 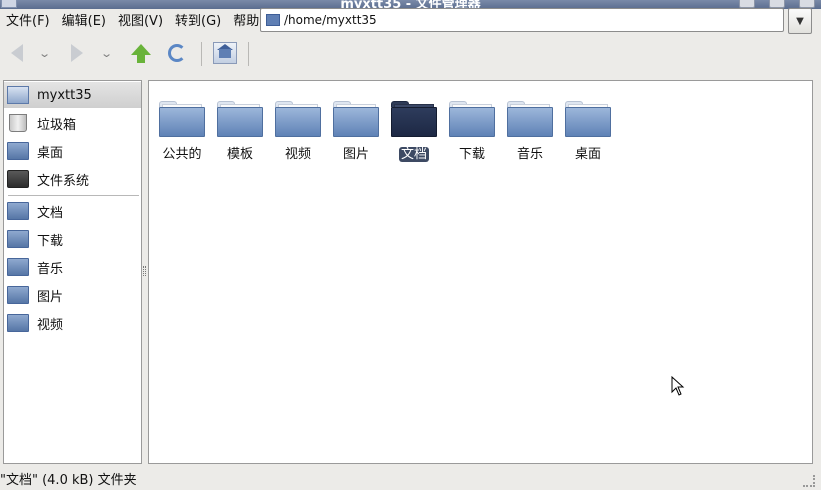 I want to click on sidebar-item-videos: 视频, so click(x=72, y=323).